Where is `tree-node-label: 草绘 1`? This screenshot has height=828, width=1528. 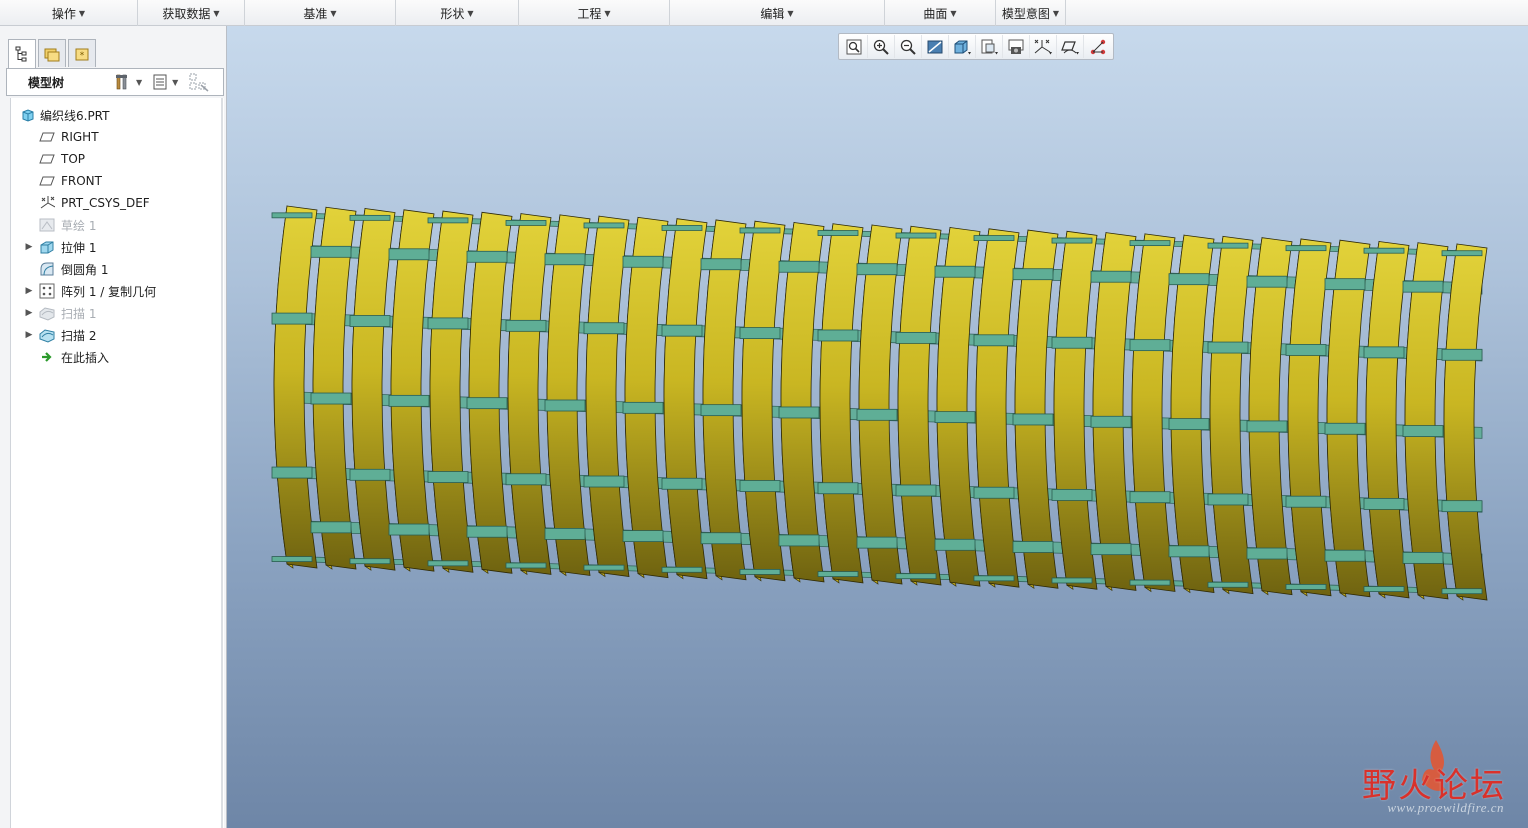 tree-node-label: 草绘 1 is located at coordinates (79, 225).